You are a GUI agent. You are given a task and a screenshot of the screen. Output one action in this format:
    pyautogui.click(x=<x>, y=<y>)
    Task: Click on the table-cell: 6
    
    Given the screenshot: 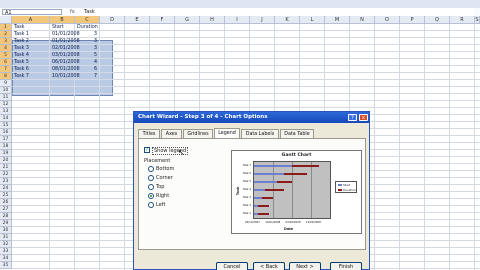 What is the action you would take?
    pyautogui.click(x=86, y=69)
    